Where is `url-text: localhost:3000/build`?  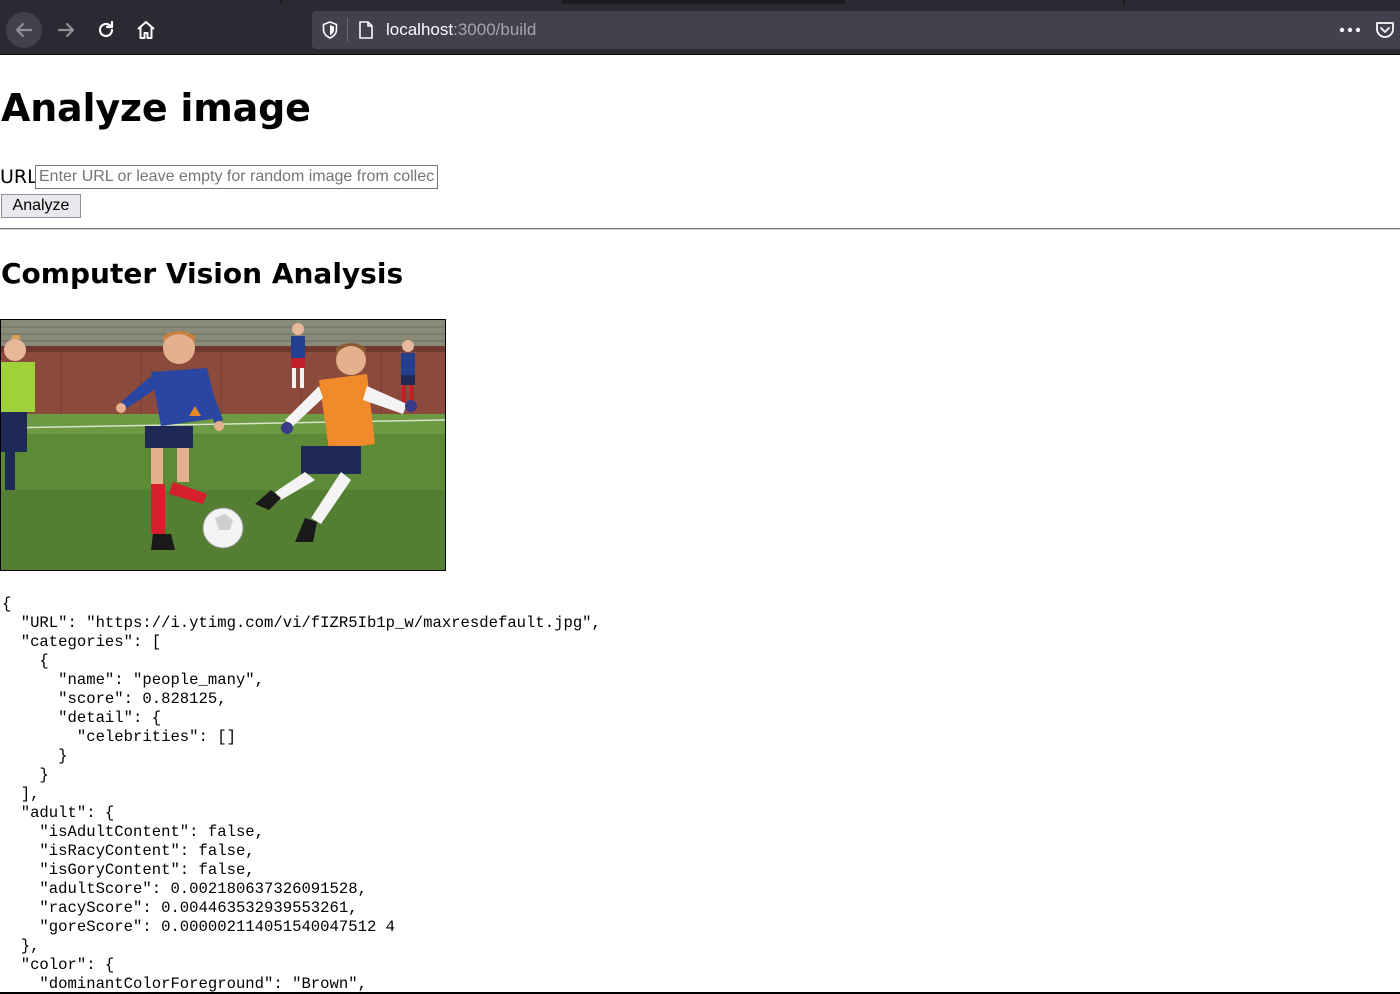 url-text: localhost:3000/build is located at coordinates (461, 30).